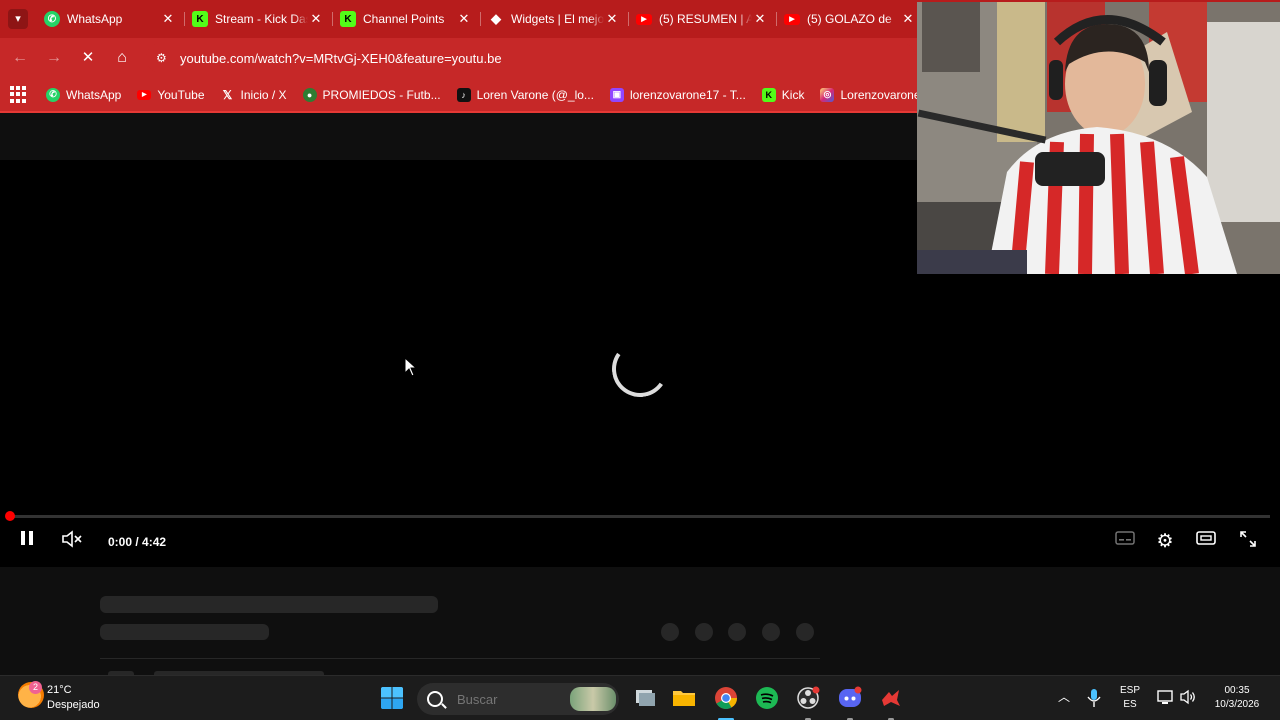  What do you see at coordinates (702, 19) in the screenshot?
I see `tab-resumen: ▶ (5) RESUMEN | A ✕` at bounding box center [702, 19].